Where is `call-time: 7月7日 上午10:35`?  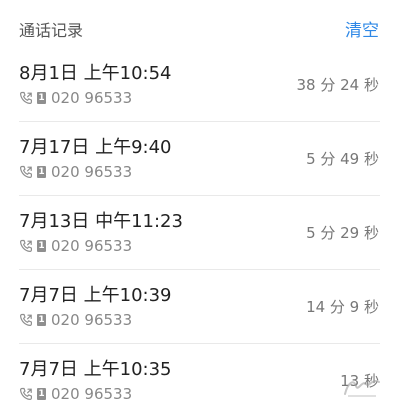
call-time: 7月7日 上午10:35 is located at coordinates (95, 369).